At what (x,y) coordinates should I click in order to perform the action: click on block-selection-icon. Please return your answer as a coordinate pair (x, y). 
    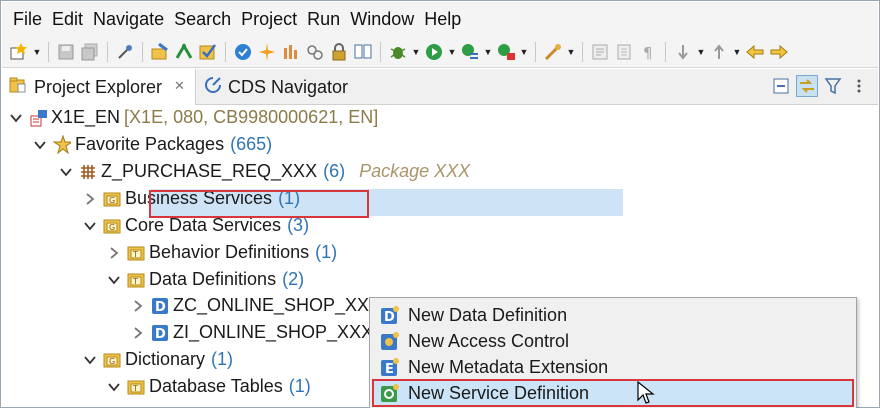
    Looking at the image, I should click on (624, 52).